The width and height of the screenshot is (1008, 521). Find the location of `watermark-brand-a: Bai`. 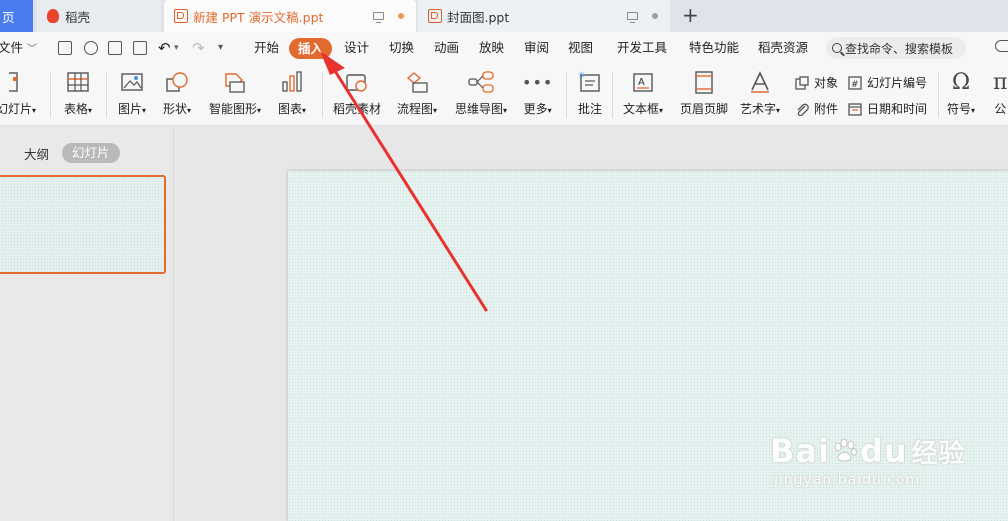

watermark-brand-a: Bai is located at coordinates (800, 451).